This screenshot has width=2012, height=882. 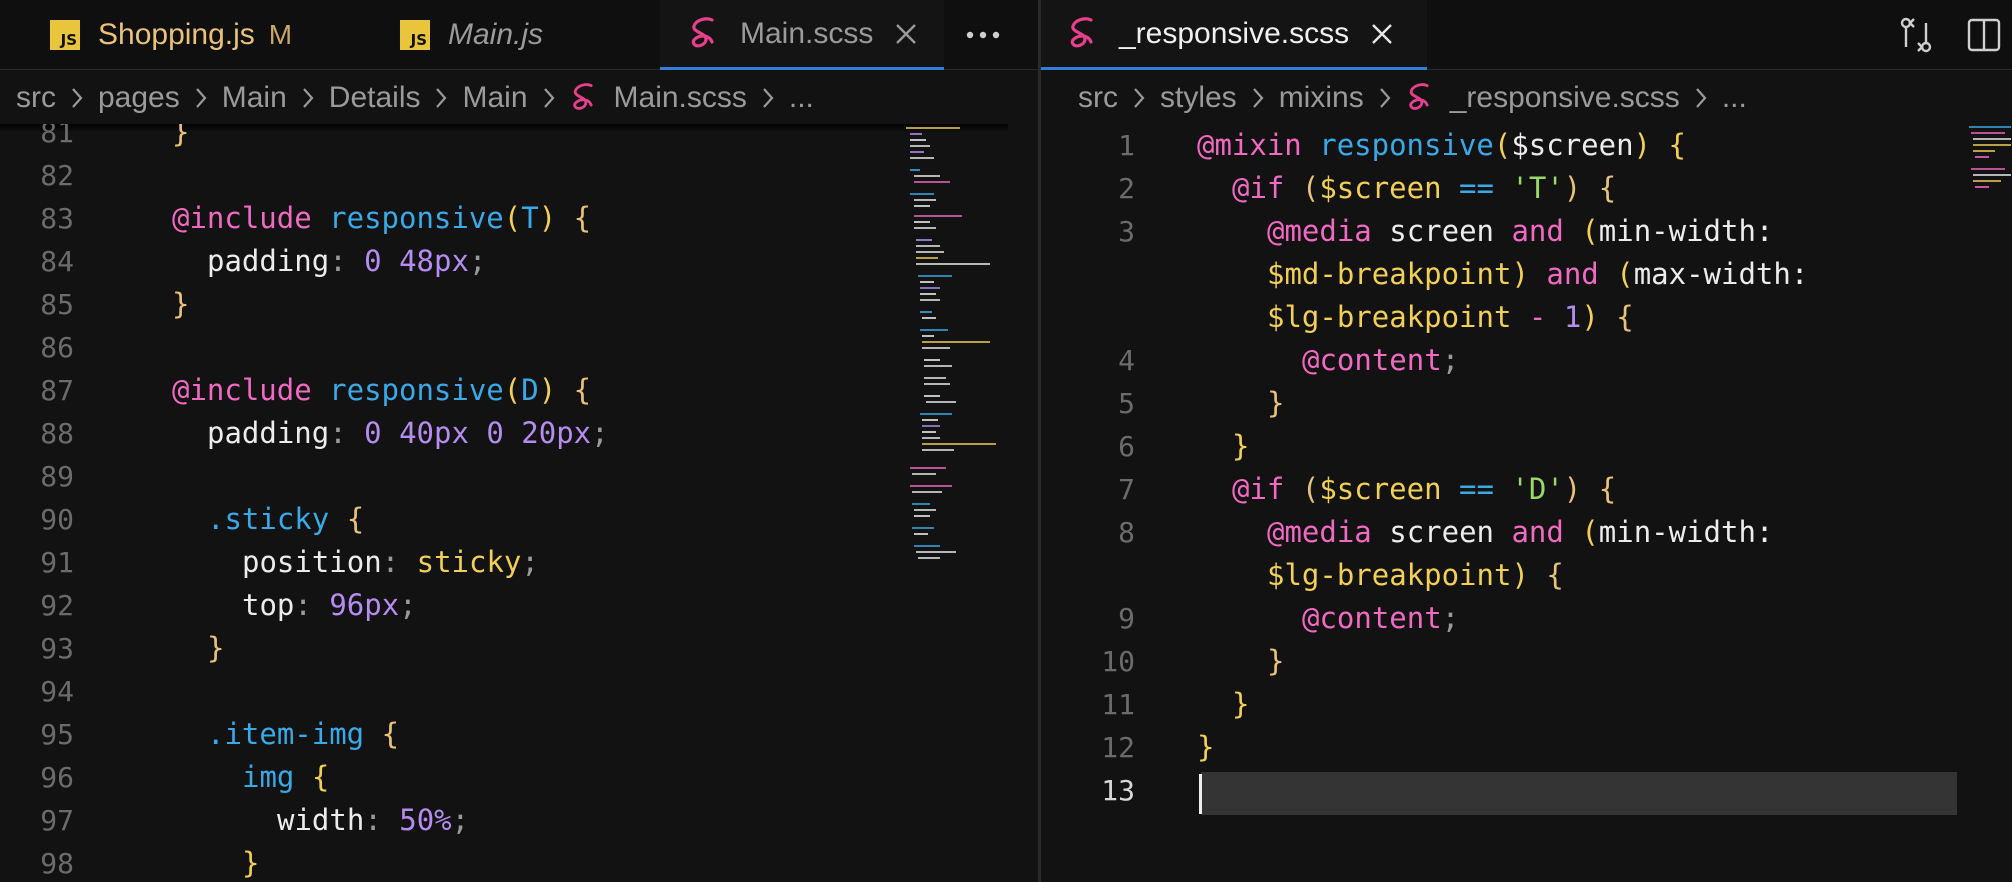 I want to click on code-line: @mixin responsive($screen) {, so click(x=1441, y=145).